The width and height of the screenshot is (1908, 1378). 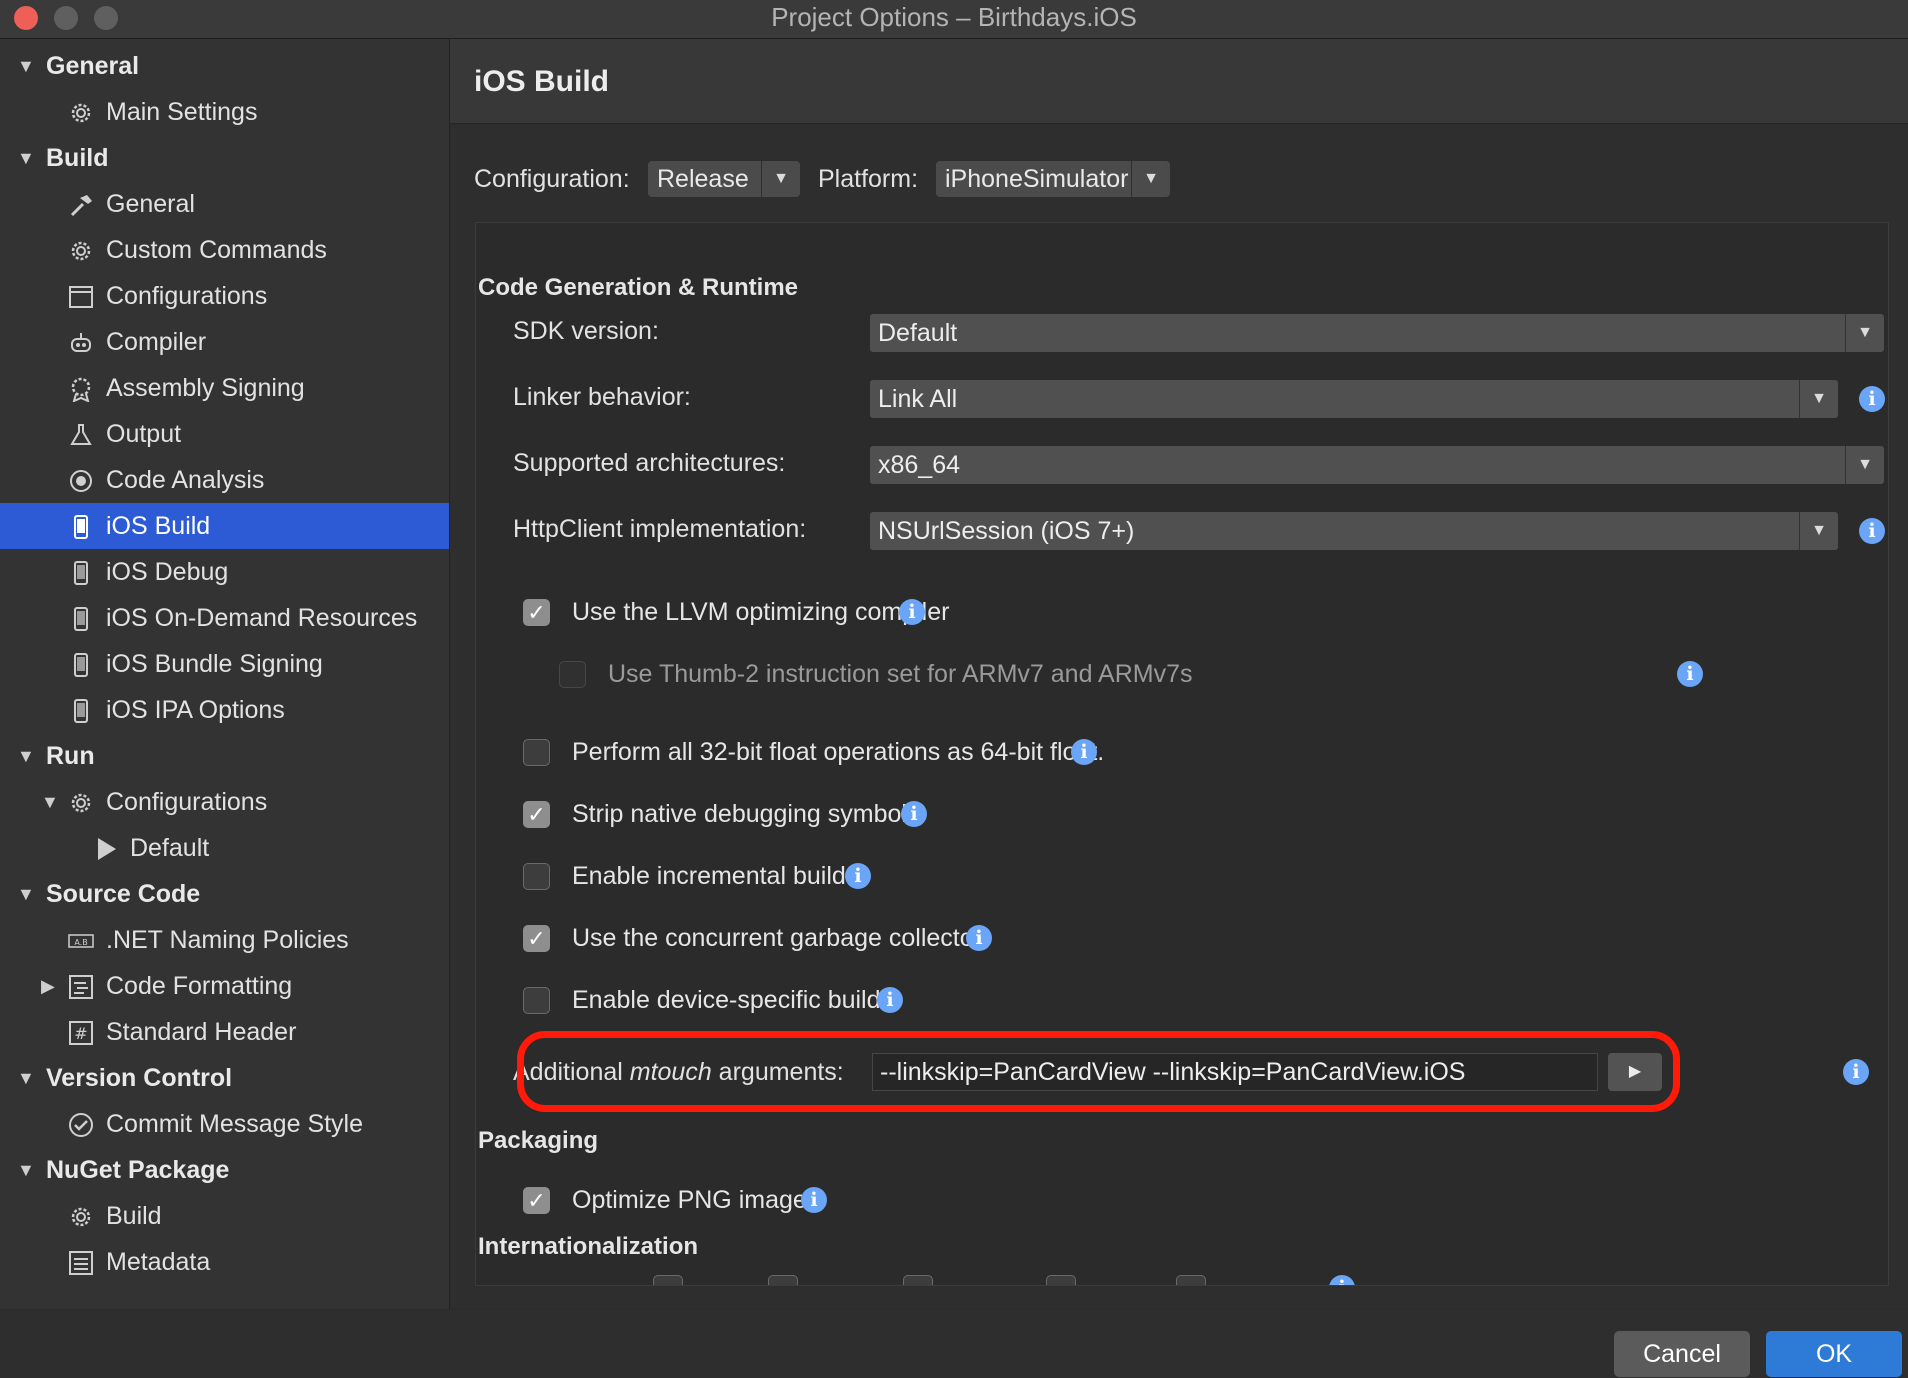 What do you see at coordinates (536, 752) in the screenshot?
I see `float64-checkbox` at bounding box center [536, 752].